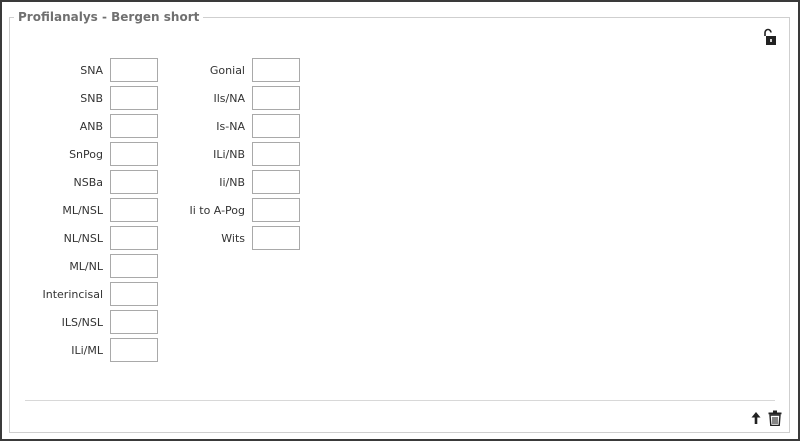 This screenshot has height=441, width=800. I want to click on field-interincisal, so click(134, 294).